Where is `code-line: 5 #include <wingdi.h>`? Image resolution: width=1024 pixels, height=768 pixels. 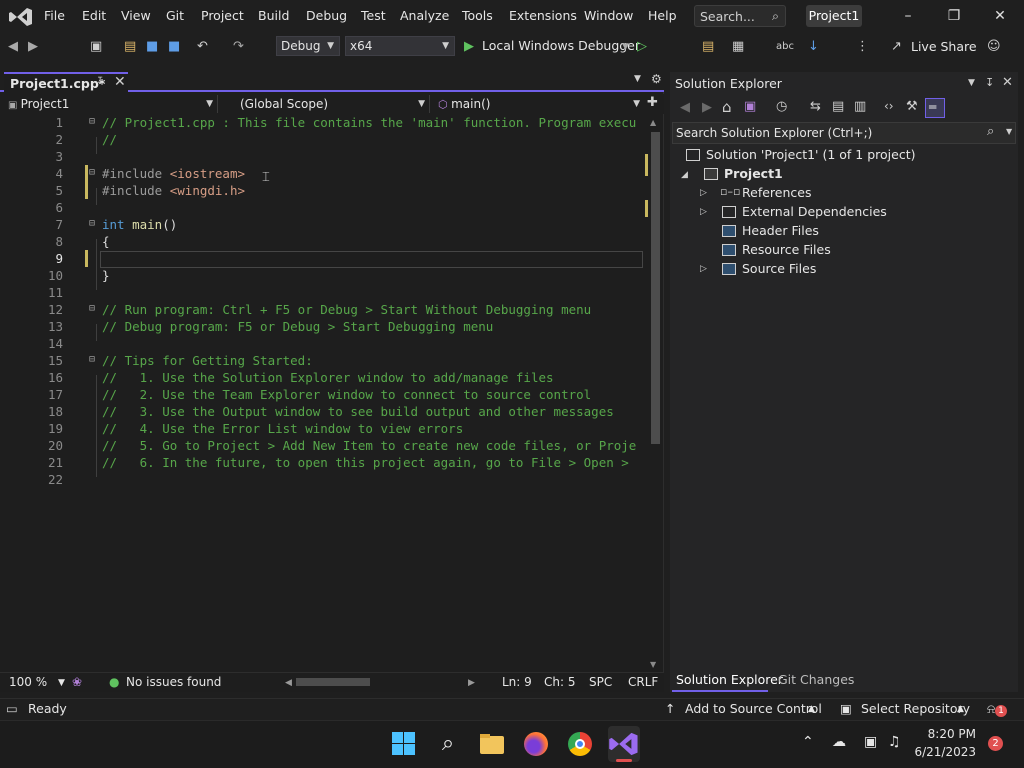 code-line: 5 #include <wingdi.h> is located at coordinates (324, 191).